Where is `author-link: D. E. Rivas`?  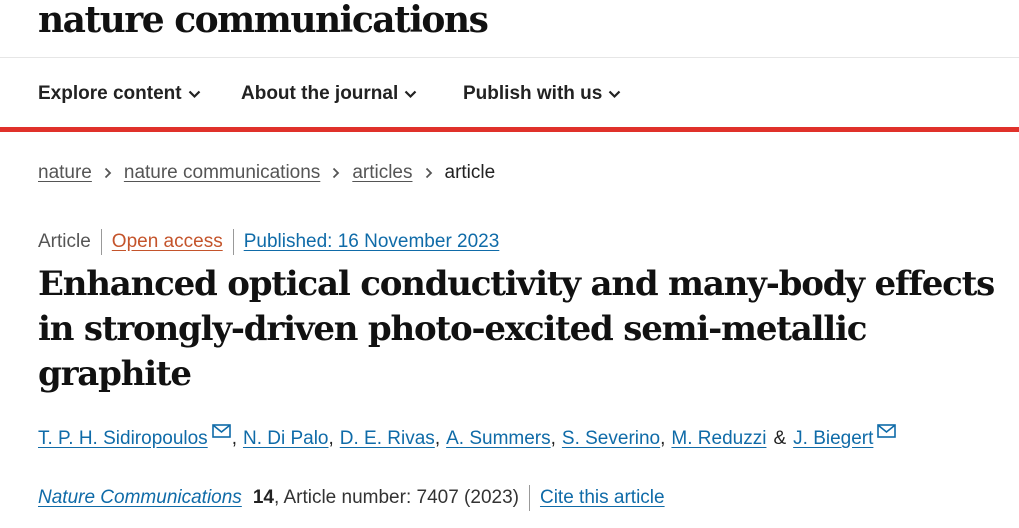
author-link: D. E. Rivas is located at coordinates (387, 439).